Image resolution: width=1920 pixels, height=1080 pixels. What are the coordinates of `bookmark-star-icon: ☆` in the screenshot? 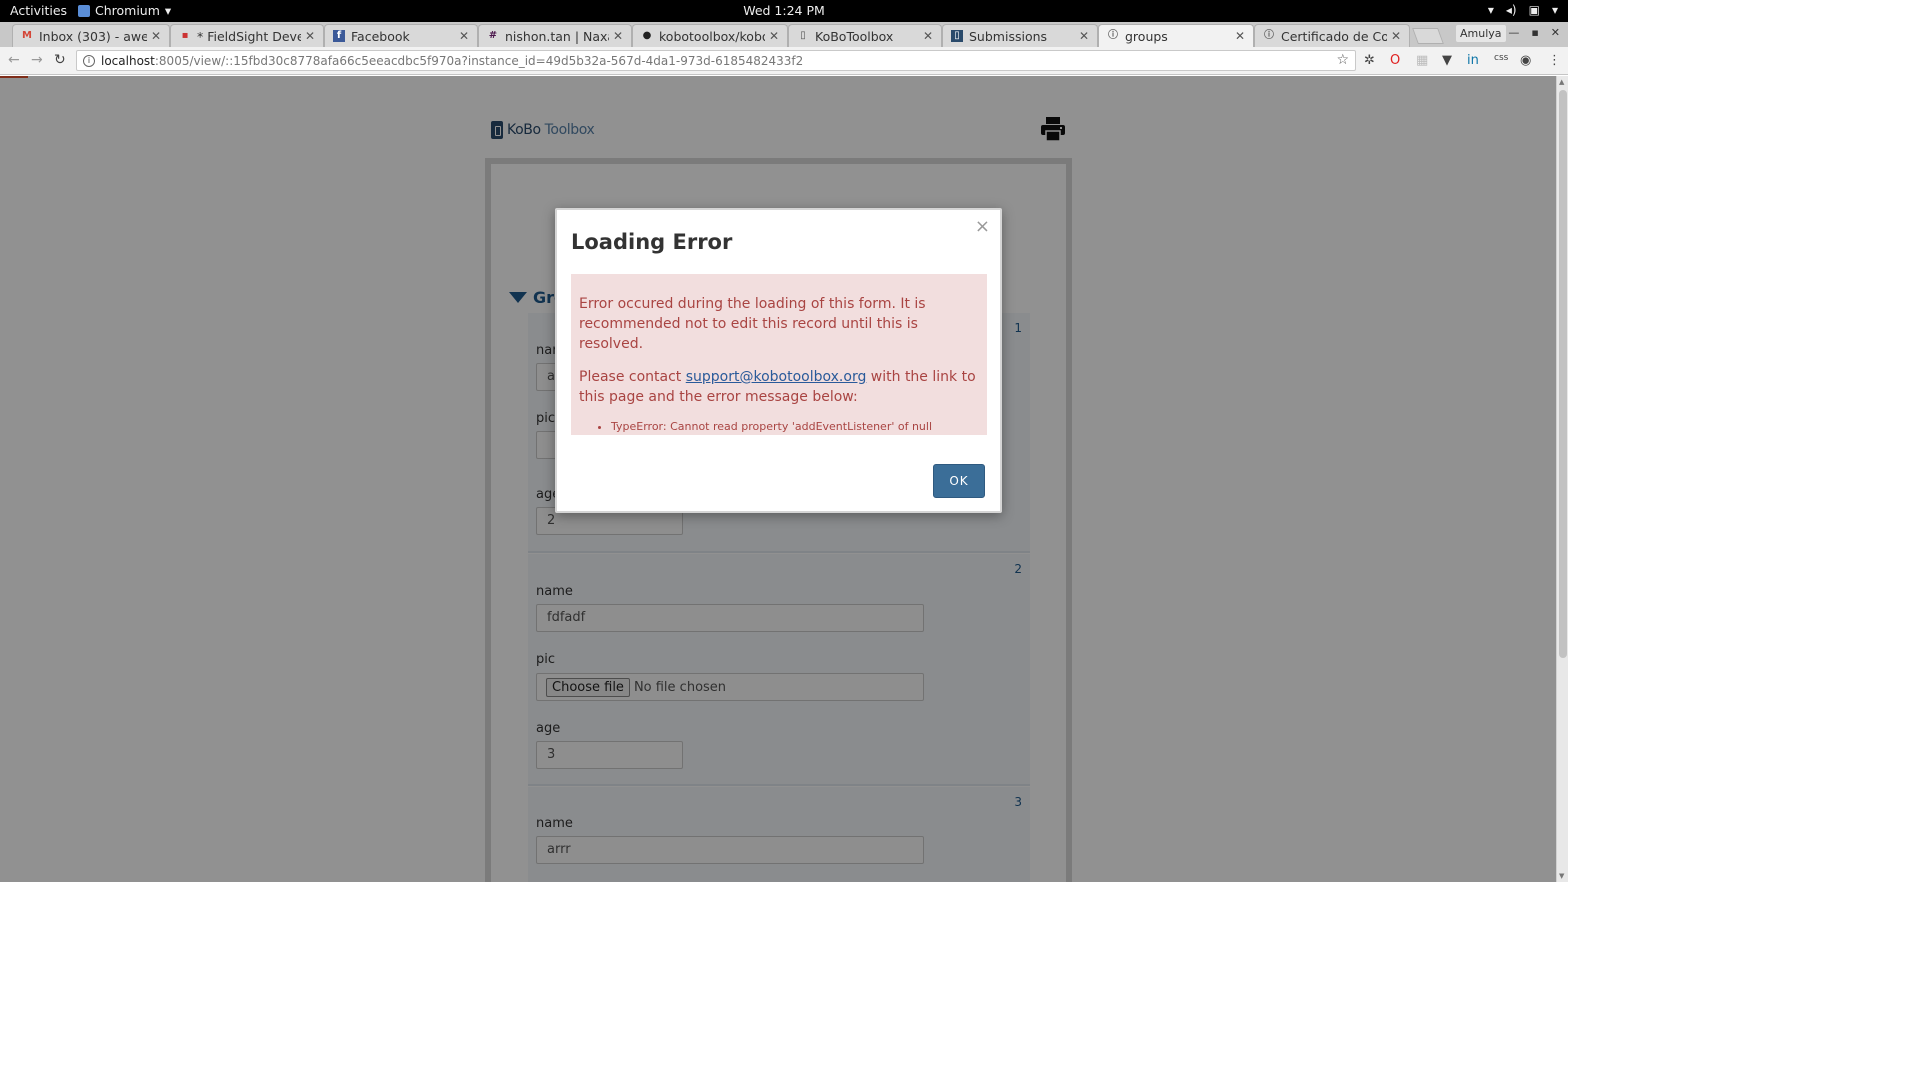 It's located at (1342, 60).